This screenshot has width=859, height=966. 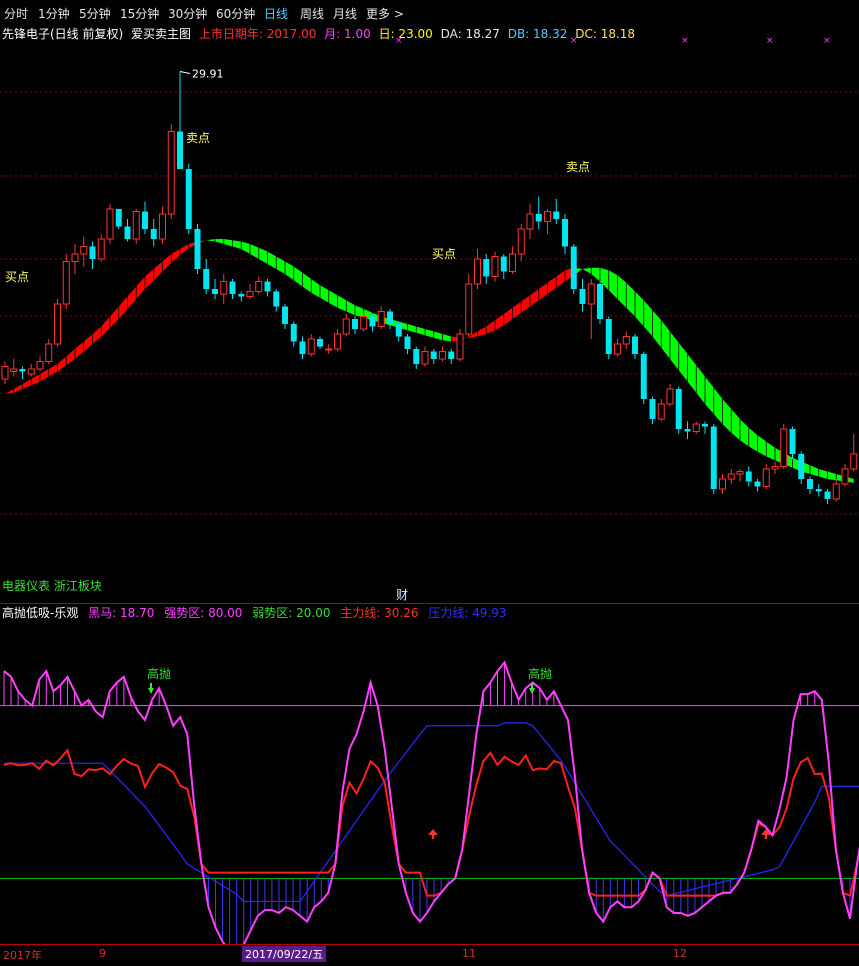 What do you see at coordinates (203, 613) in the screenshot?
I see `strong-zone-label: 强势区: 80.00` at bounding box center [203, 613].